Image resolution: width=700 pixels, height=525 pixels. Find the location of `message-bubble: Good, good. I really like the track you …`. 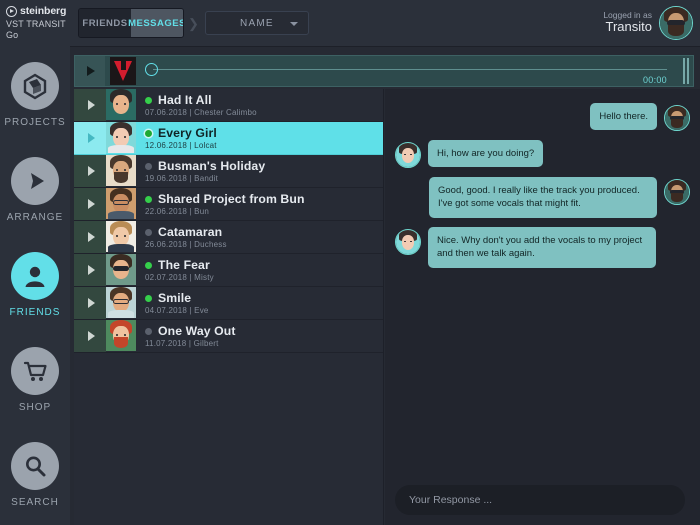

message-bubble: Good, good. I really like the track you … is located at coordinates (543, 197).